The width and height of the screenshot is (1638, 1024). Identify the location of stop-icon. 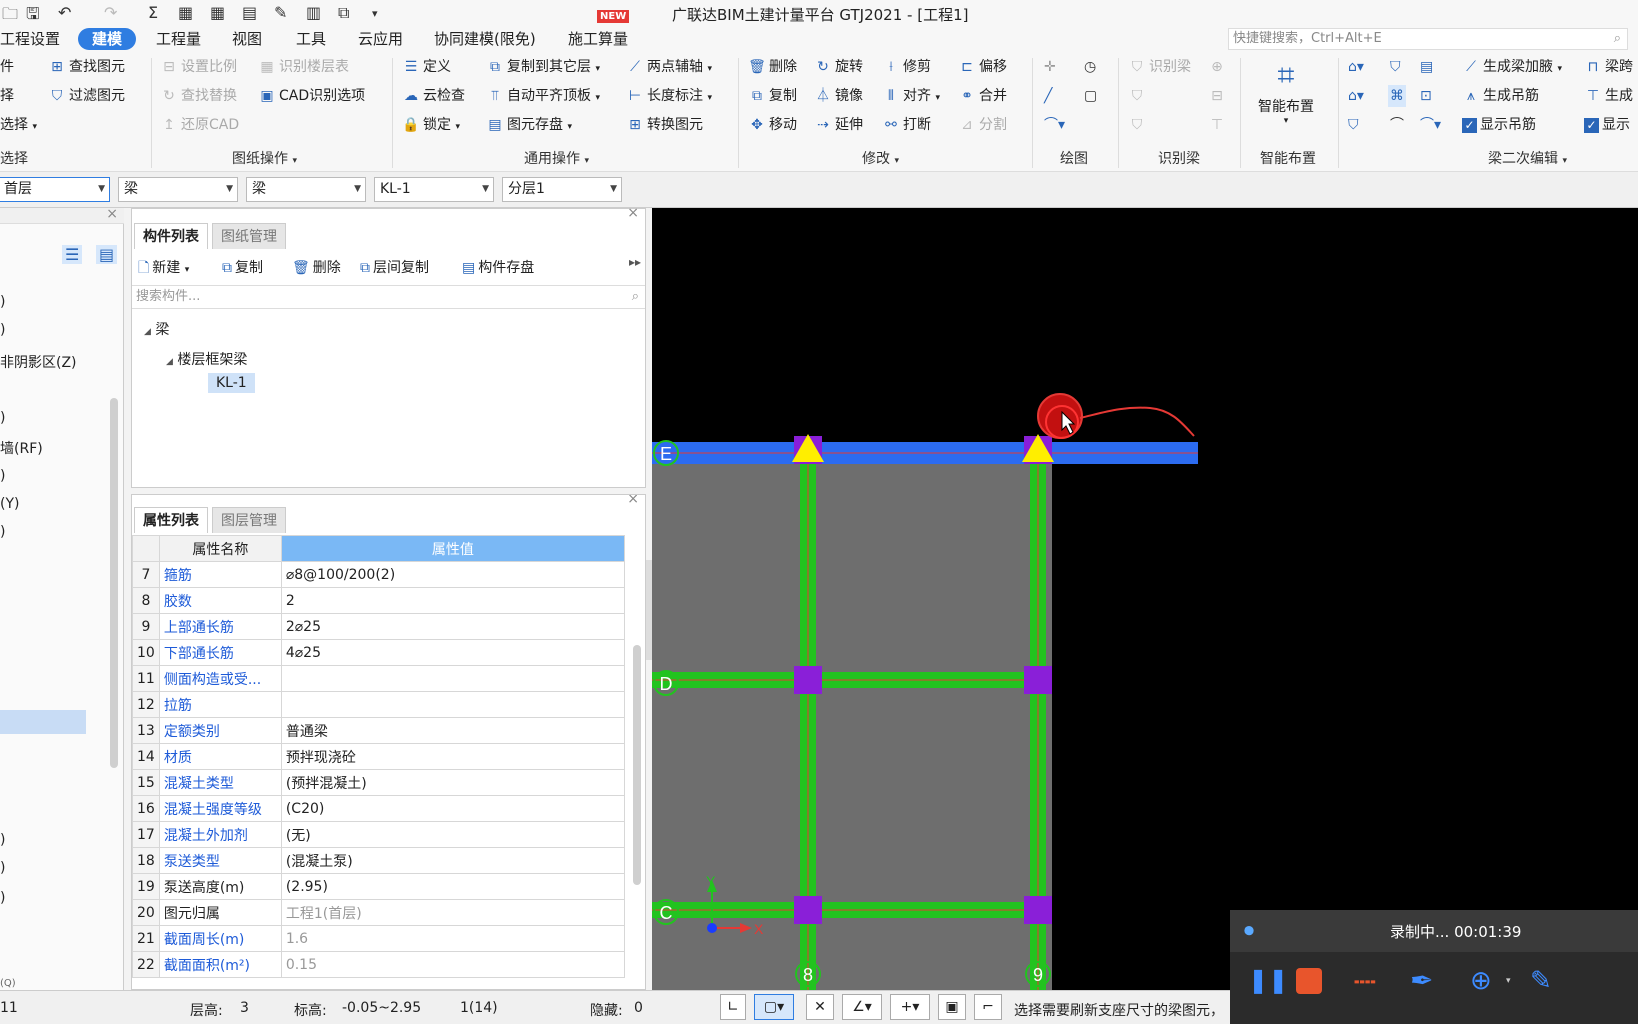
(1309, 981).